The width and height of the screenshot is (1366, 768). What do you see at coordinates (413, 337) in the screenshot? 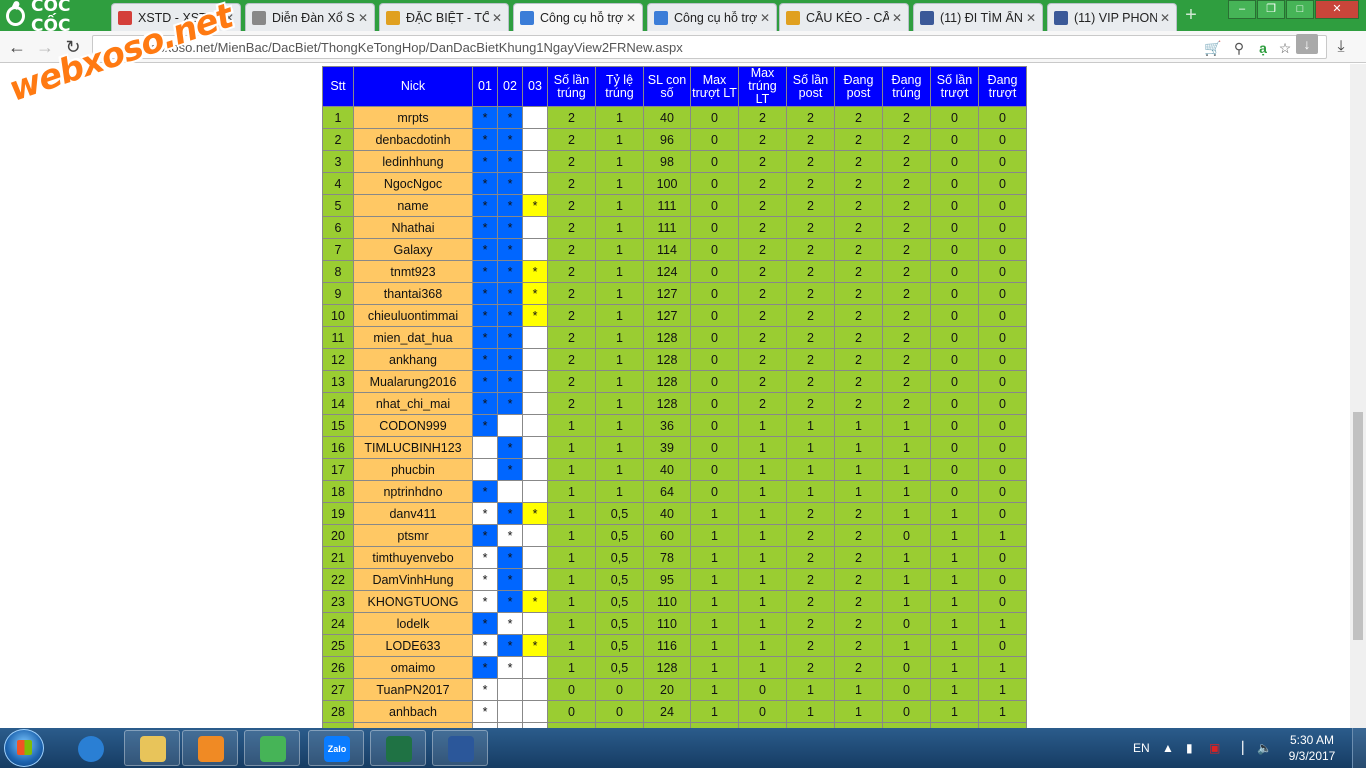
I see `row-nick: mien_dat_hua` at bounding box center [413, 337].